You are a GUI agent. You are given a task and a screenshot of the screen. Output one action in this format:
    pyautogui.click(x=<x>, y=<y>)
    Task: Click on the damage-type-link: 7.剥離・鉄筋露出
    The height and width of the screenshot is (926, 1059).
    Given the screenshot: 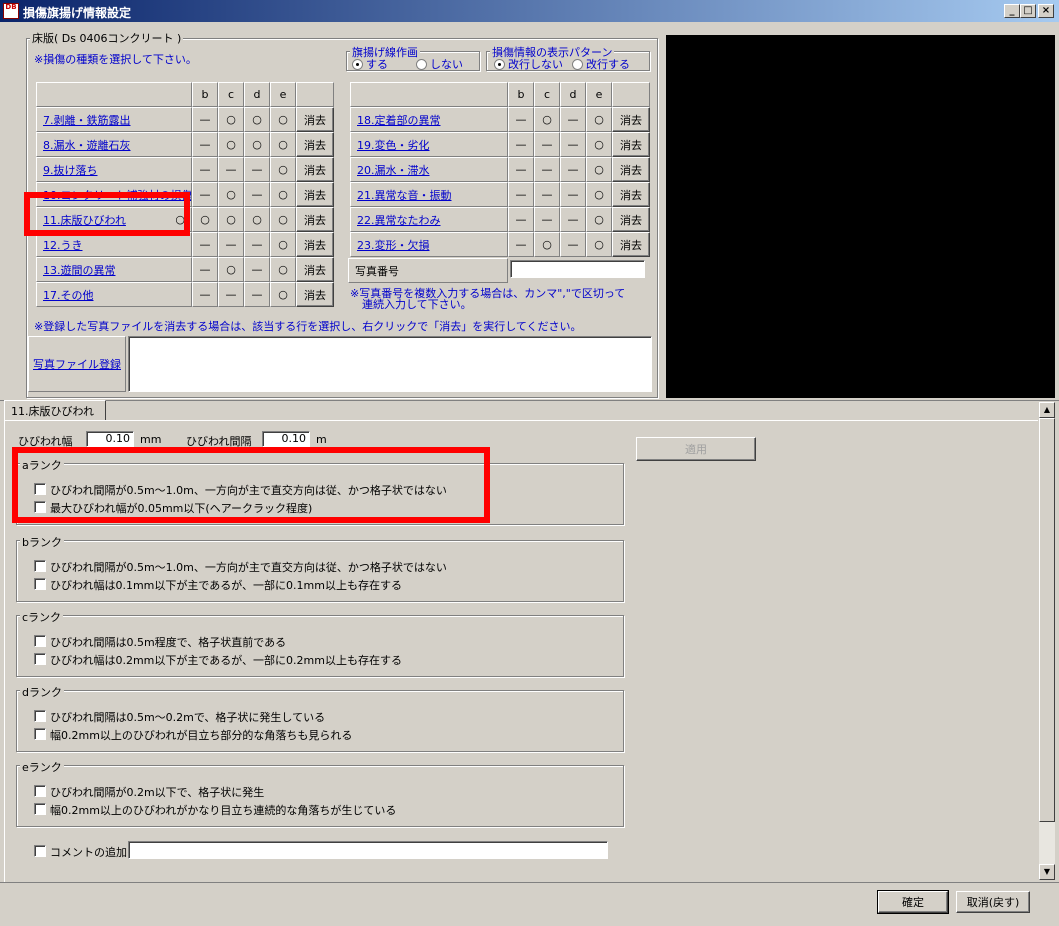 What is the action you would take?
    pyautogui.click(x=87, y=120)
    